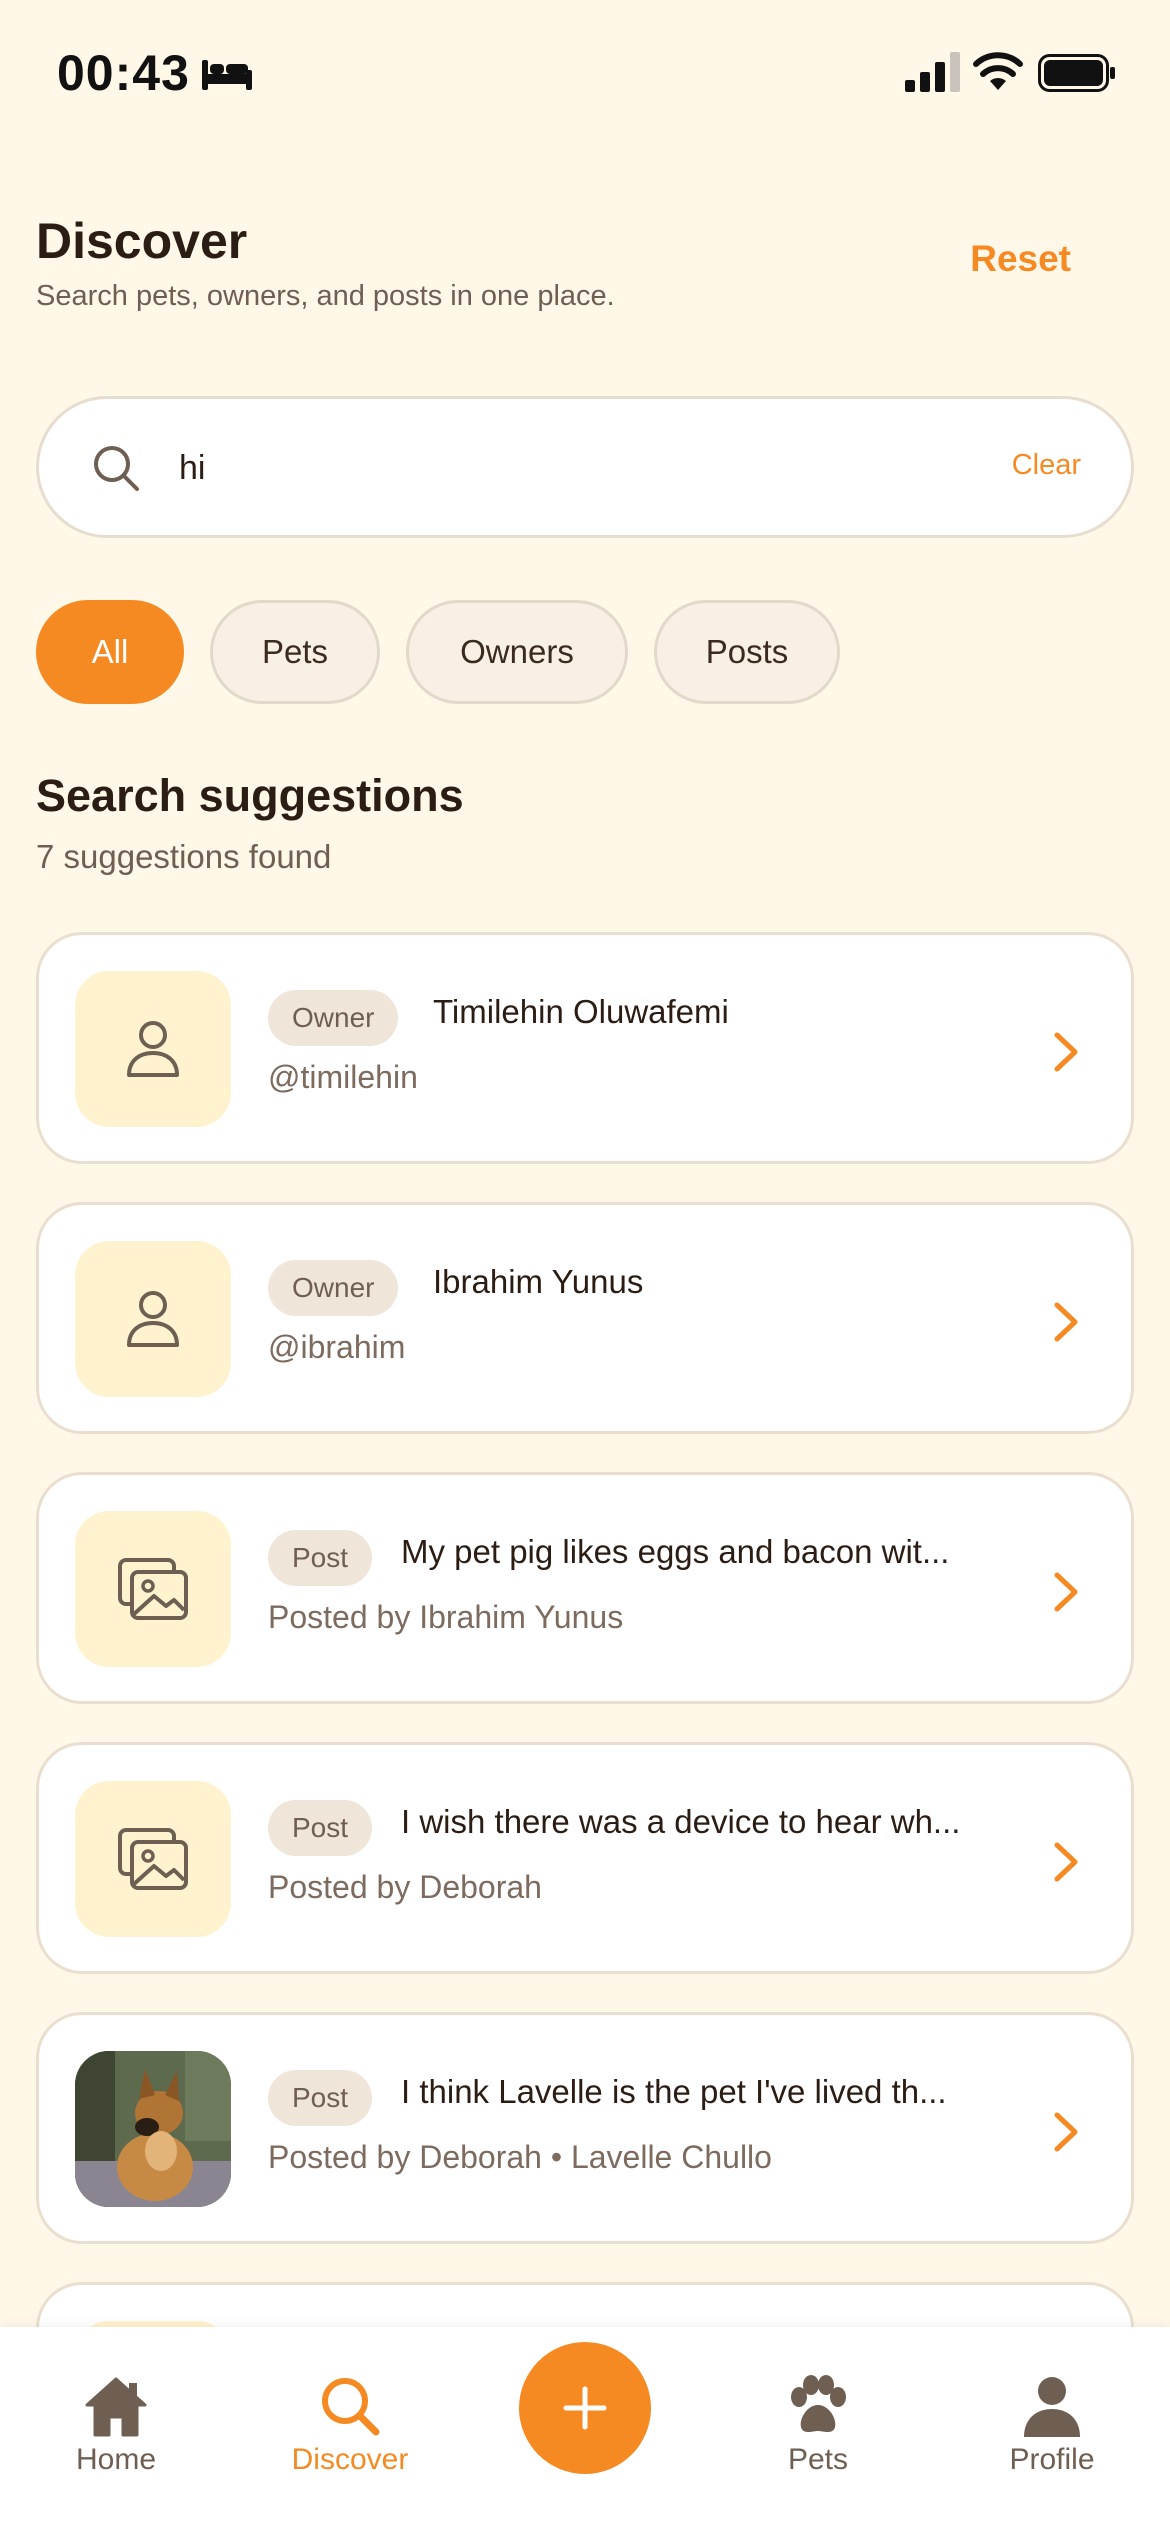 The width and height of the screenshot is (1170, 2532). Describe the element at coordinates (932, 72) in the screenshot. I see `signal-icon` at that location.